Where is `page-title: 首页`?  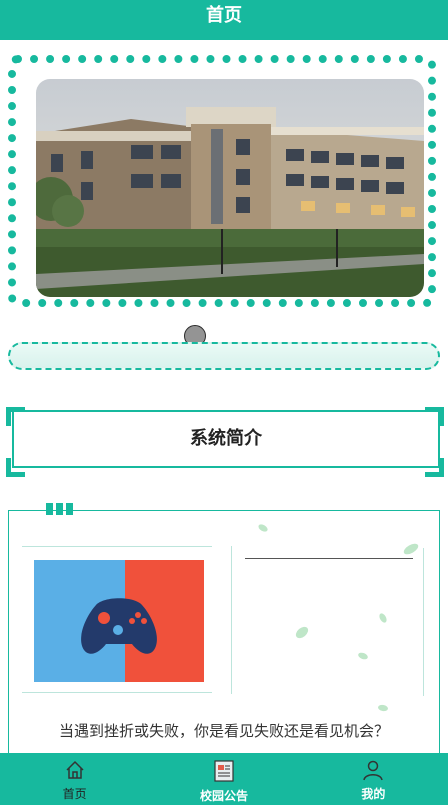
page-title: 首页 is located at coordinates (224, 15).